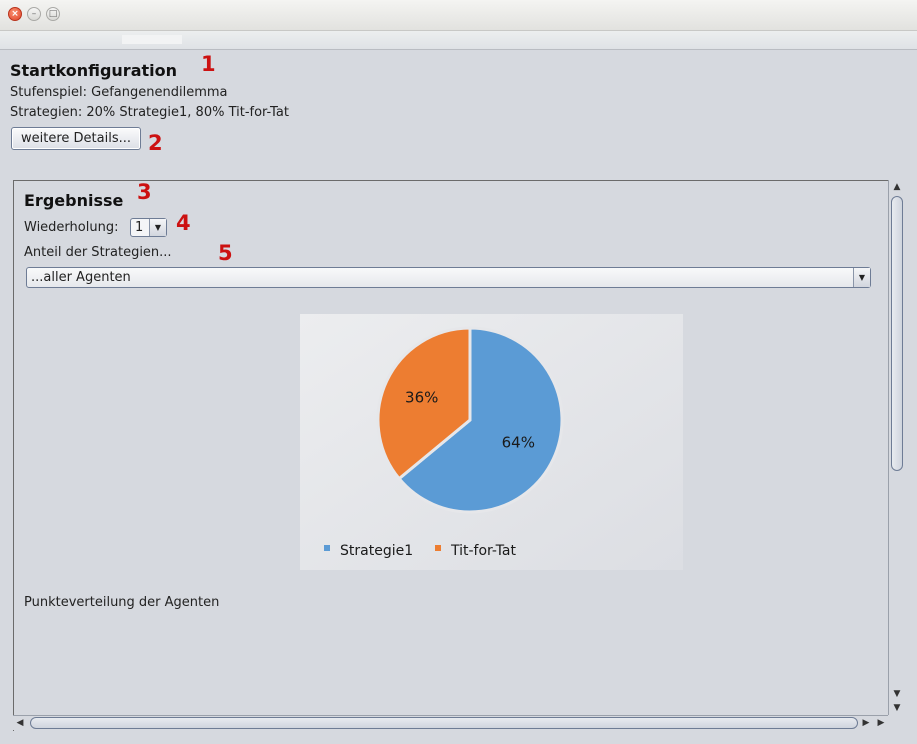  I want to click on maximize-window-button: □, so click(53, 14).